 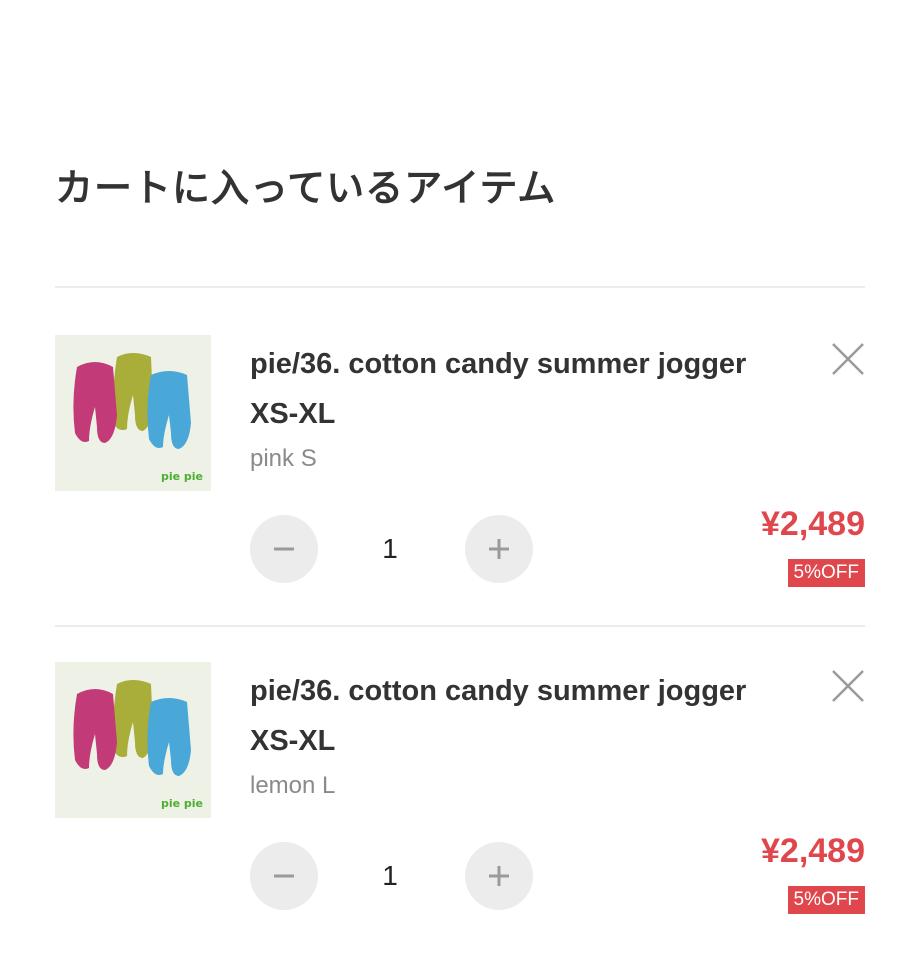 What do you see at coordinates (293, 785) in the screenshot?
I see `item-variant: lemon L` at bounding box center [293, 785].